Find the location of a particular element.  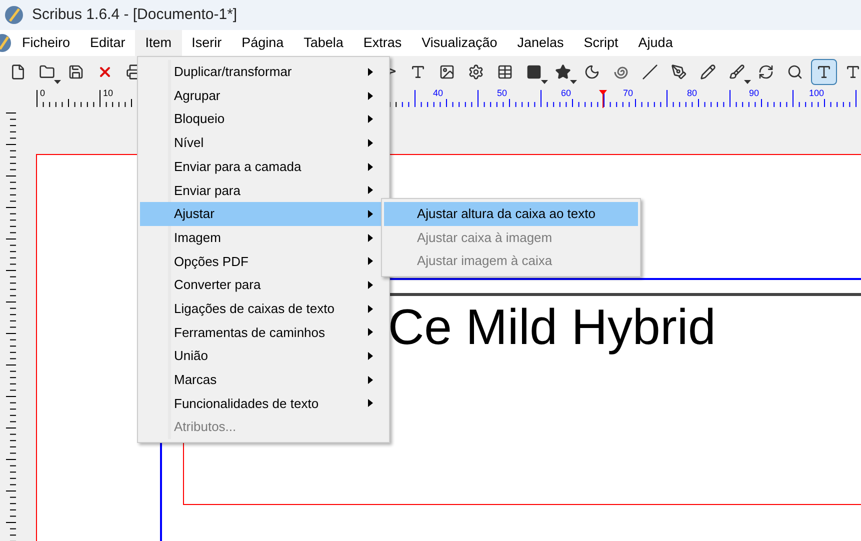

menu-item: Nível is located at coordinates (263, 143).